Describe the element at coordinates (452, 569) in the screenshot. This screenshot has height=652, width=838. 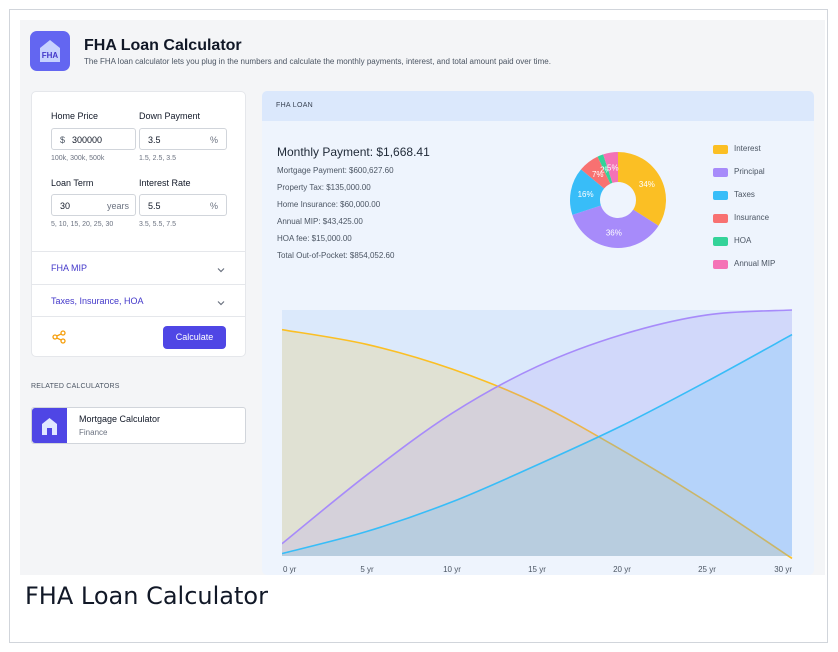
I see `x-tick-label: 10 yr` at that location.